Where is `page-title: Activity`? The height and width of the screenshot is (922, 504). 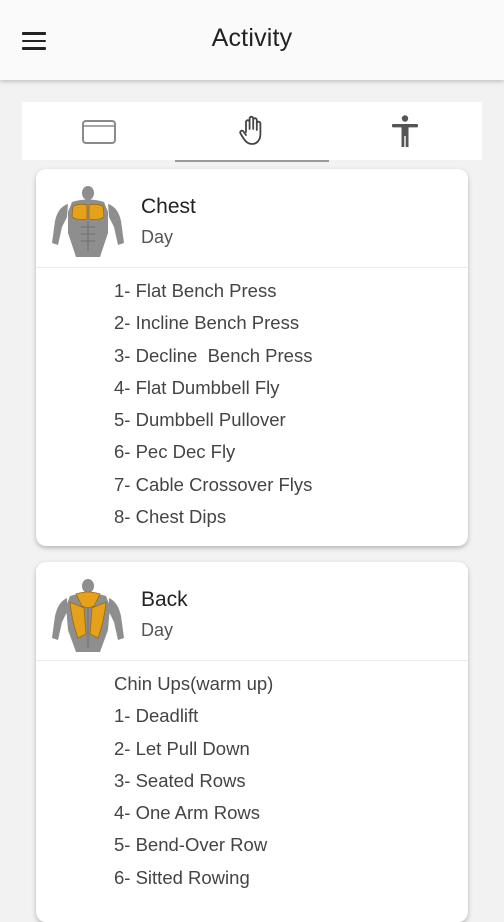 page-title: Activity is located at coordinates (252, 38).